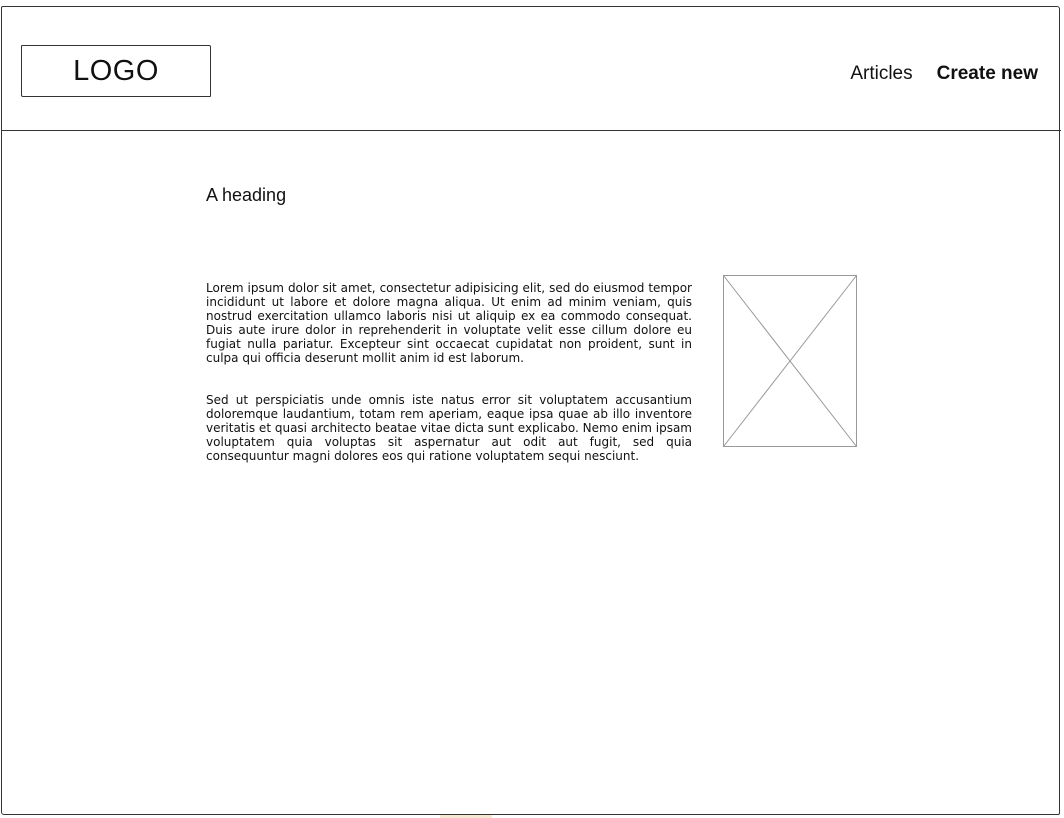 The height and width of the screenshot is (818, 1064). What do you see at coordinates (116, 71) in the screenshot?
I see `logo: LOGO` at bounding box center [116, 71].